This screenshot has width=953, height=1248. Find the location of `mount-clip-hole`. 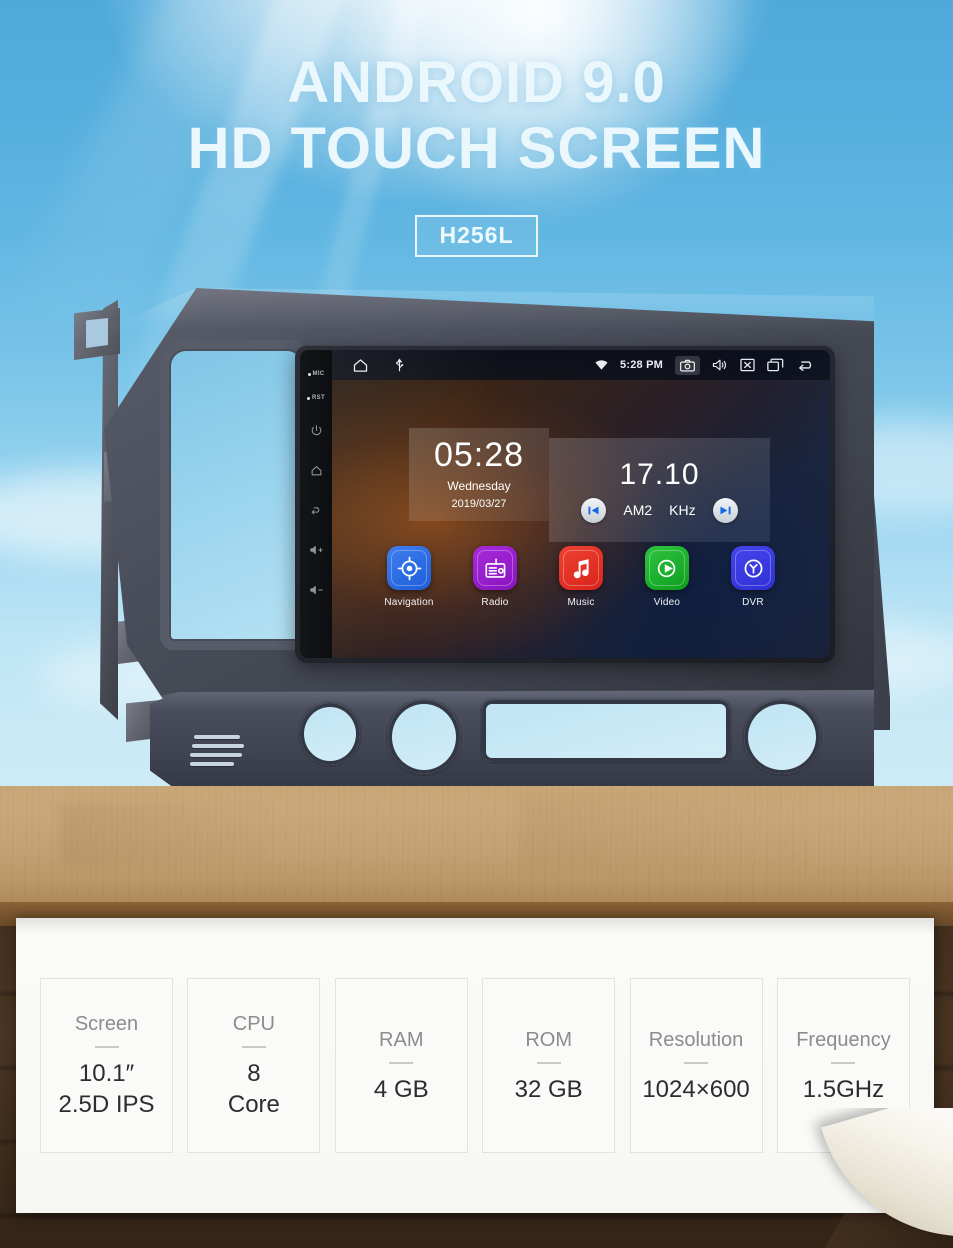

mount-clip-hole is located at coordinates (97, 333).